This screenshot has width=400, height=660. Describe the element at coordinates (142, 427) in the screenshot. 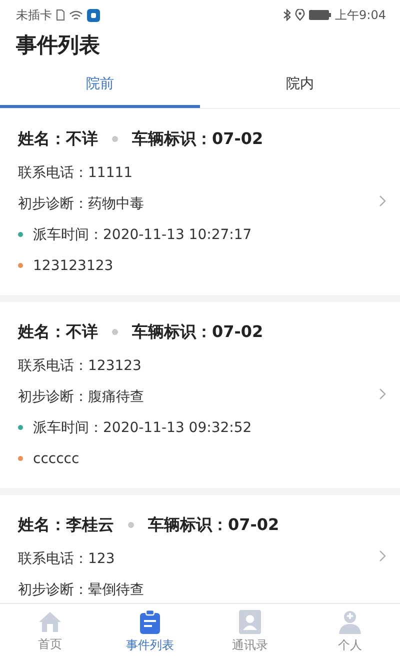

I see `dispatch-time: 派车时间：2020-11-13 09:32:52` at that location.